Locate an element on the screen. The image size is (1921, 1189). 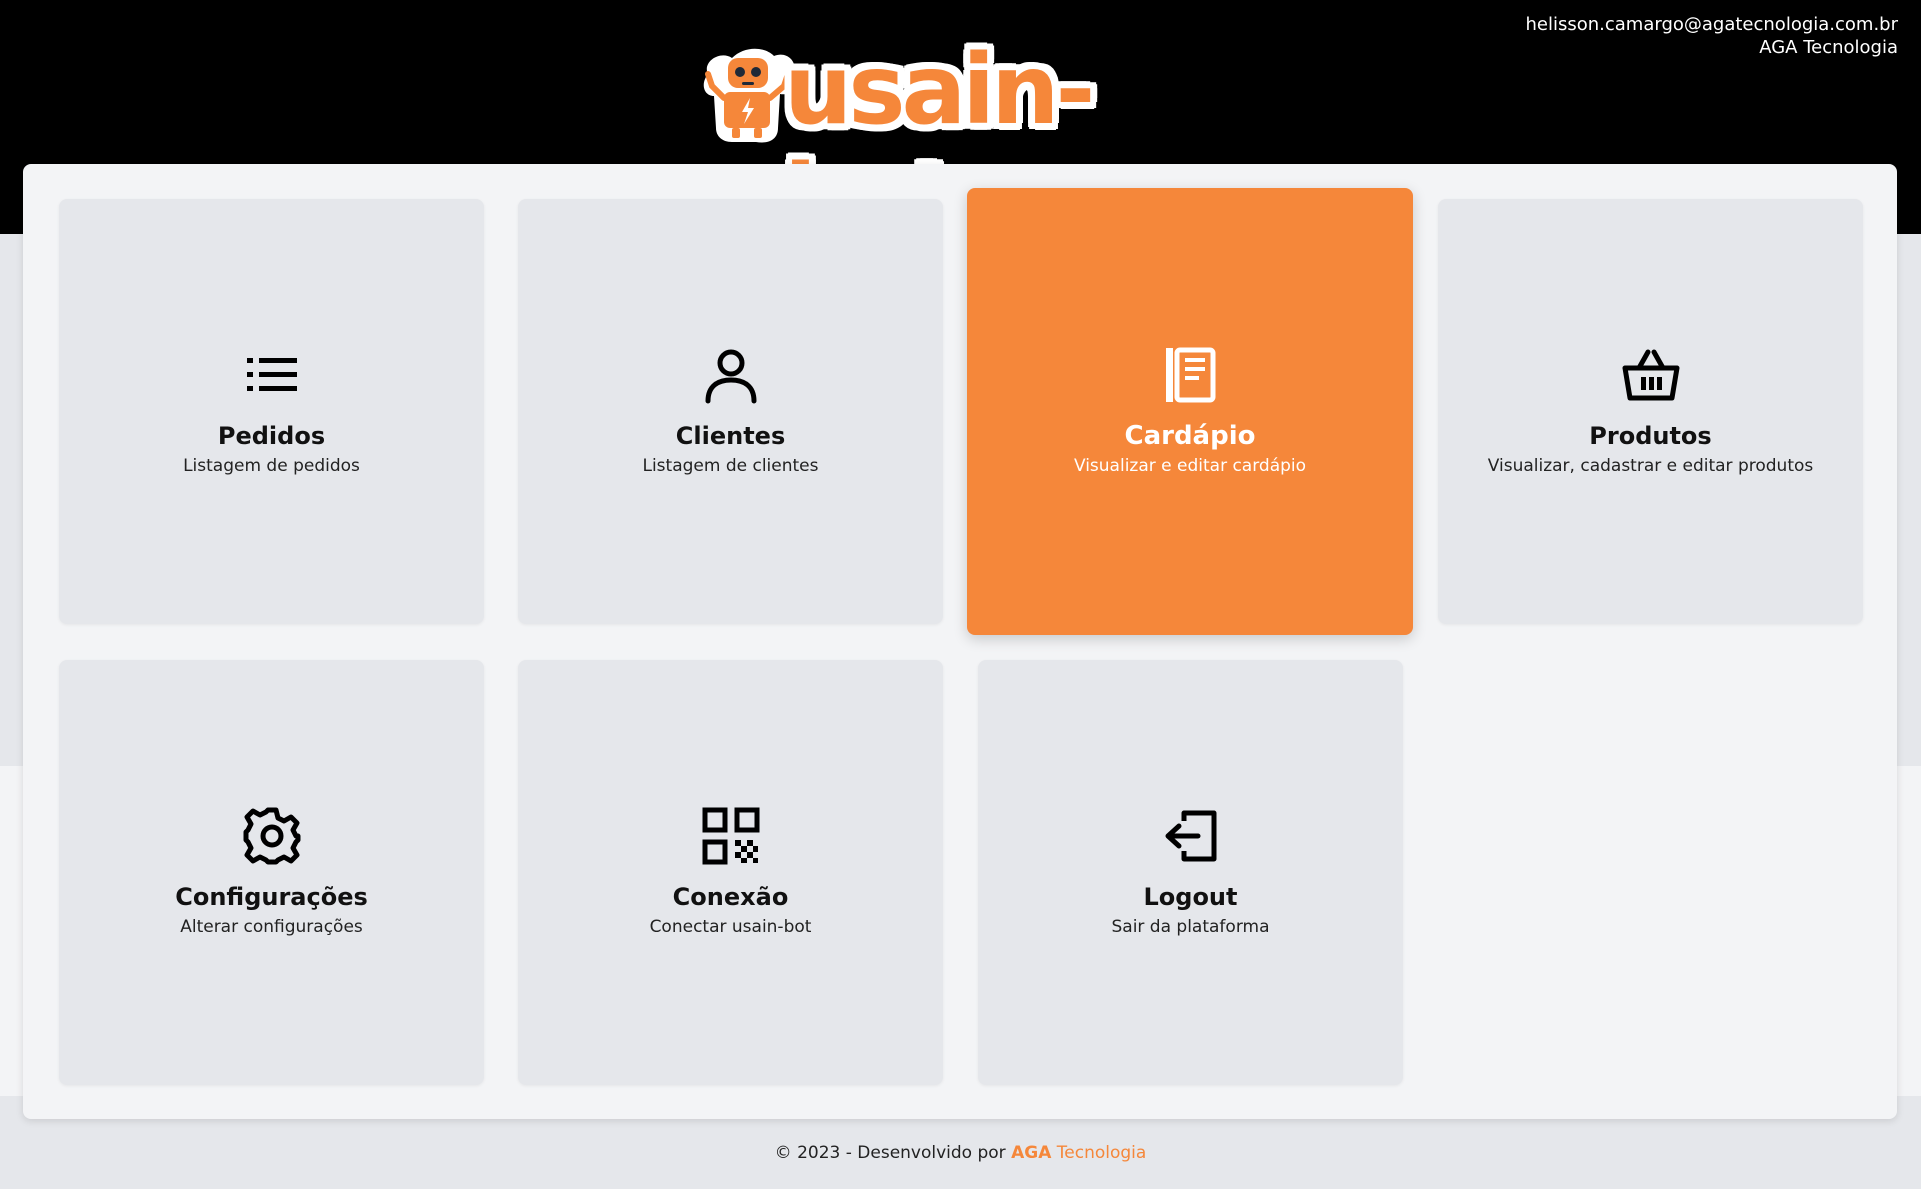
card-title: Logout is located at coordinates (1190, 896).